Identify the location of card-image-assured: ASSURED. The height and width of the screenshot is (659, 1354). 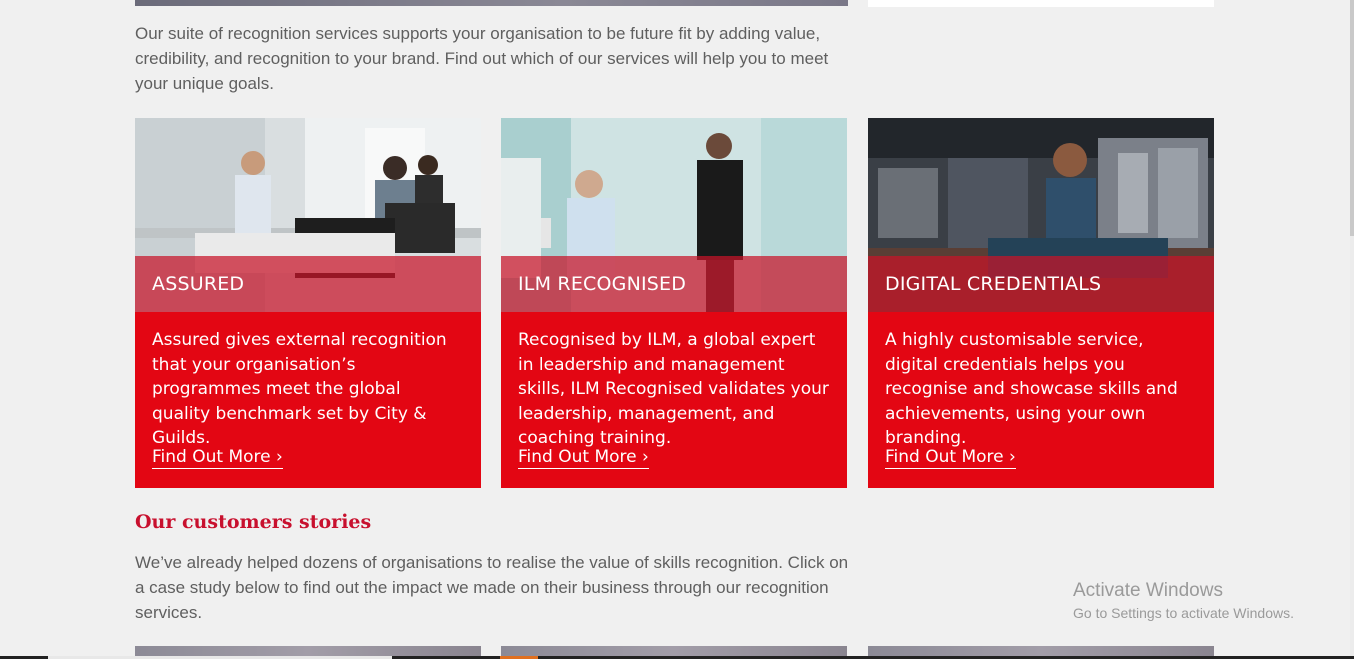
(308, 215).